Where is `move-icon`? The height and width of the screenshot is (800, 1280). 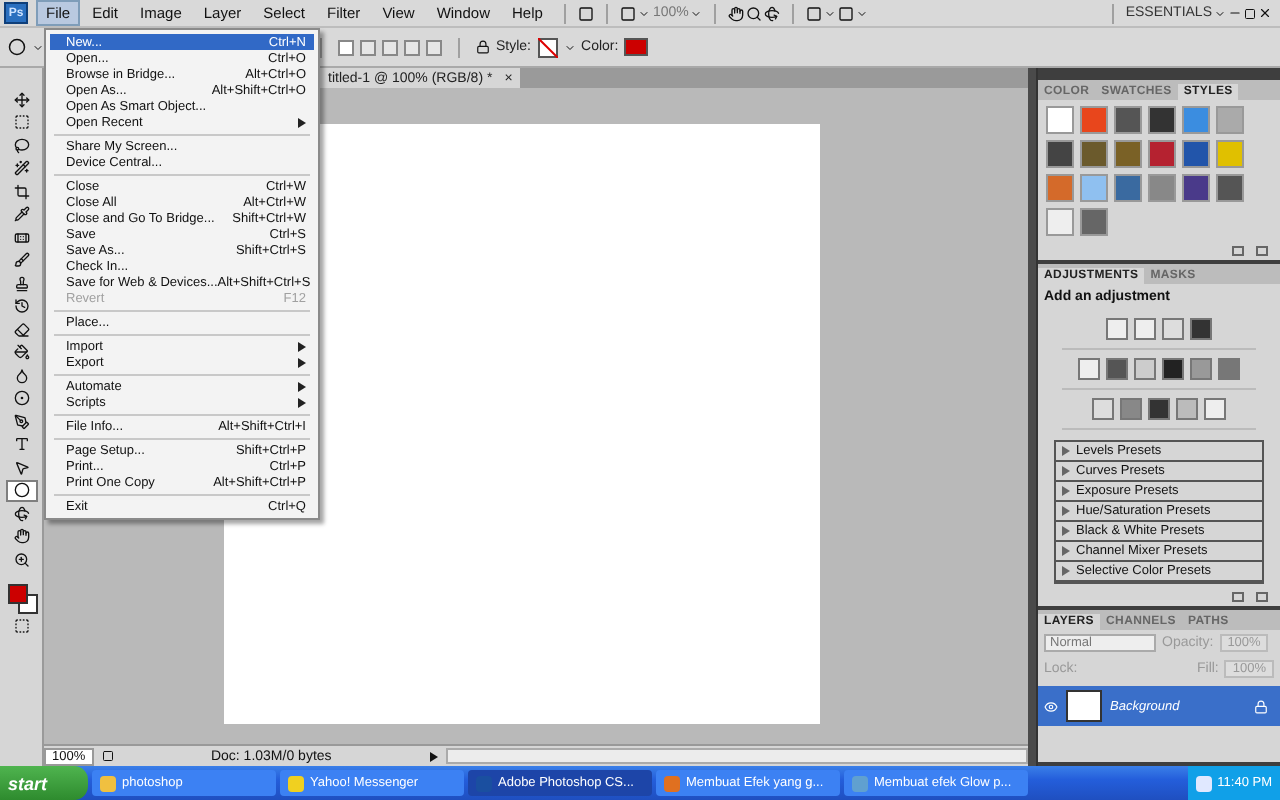 move-icon is located at coordinates (21, 99).